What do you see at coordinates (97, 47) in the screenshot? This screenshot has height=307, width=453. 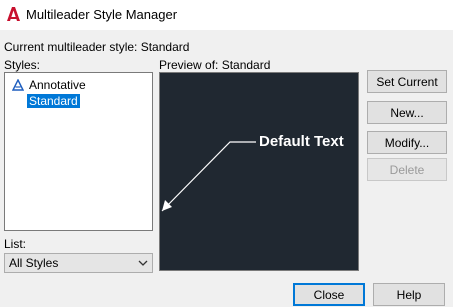 I see `current-style-label: Current multileader style: Standard` at bounding box center [97, 47].